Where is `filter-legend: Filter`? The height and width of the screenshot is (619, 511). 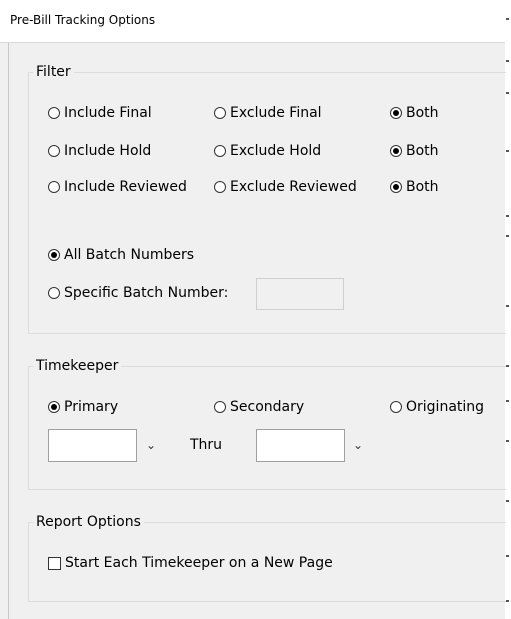 filter-legend: Filter is located at coordinates (53, 72).